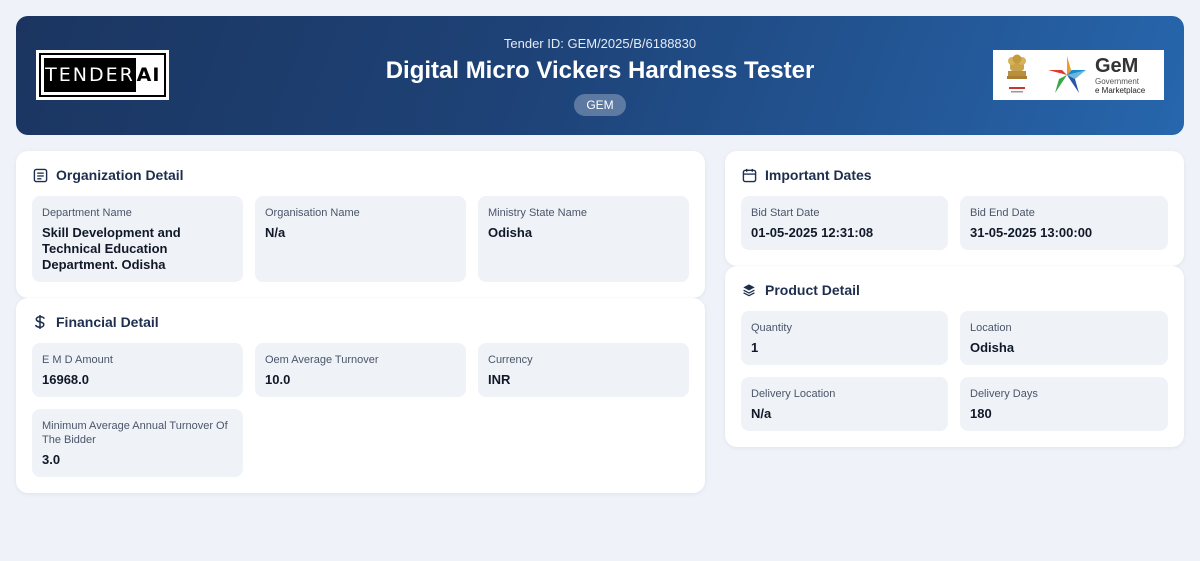 The image size is (1200, 561). What do you see at coordinates (87, 213) in the screenshot?
I see `field-label: Department Name` at bounding box center [87, 213].